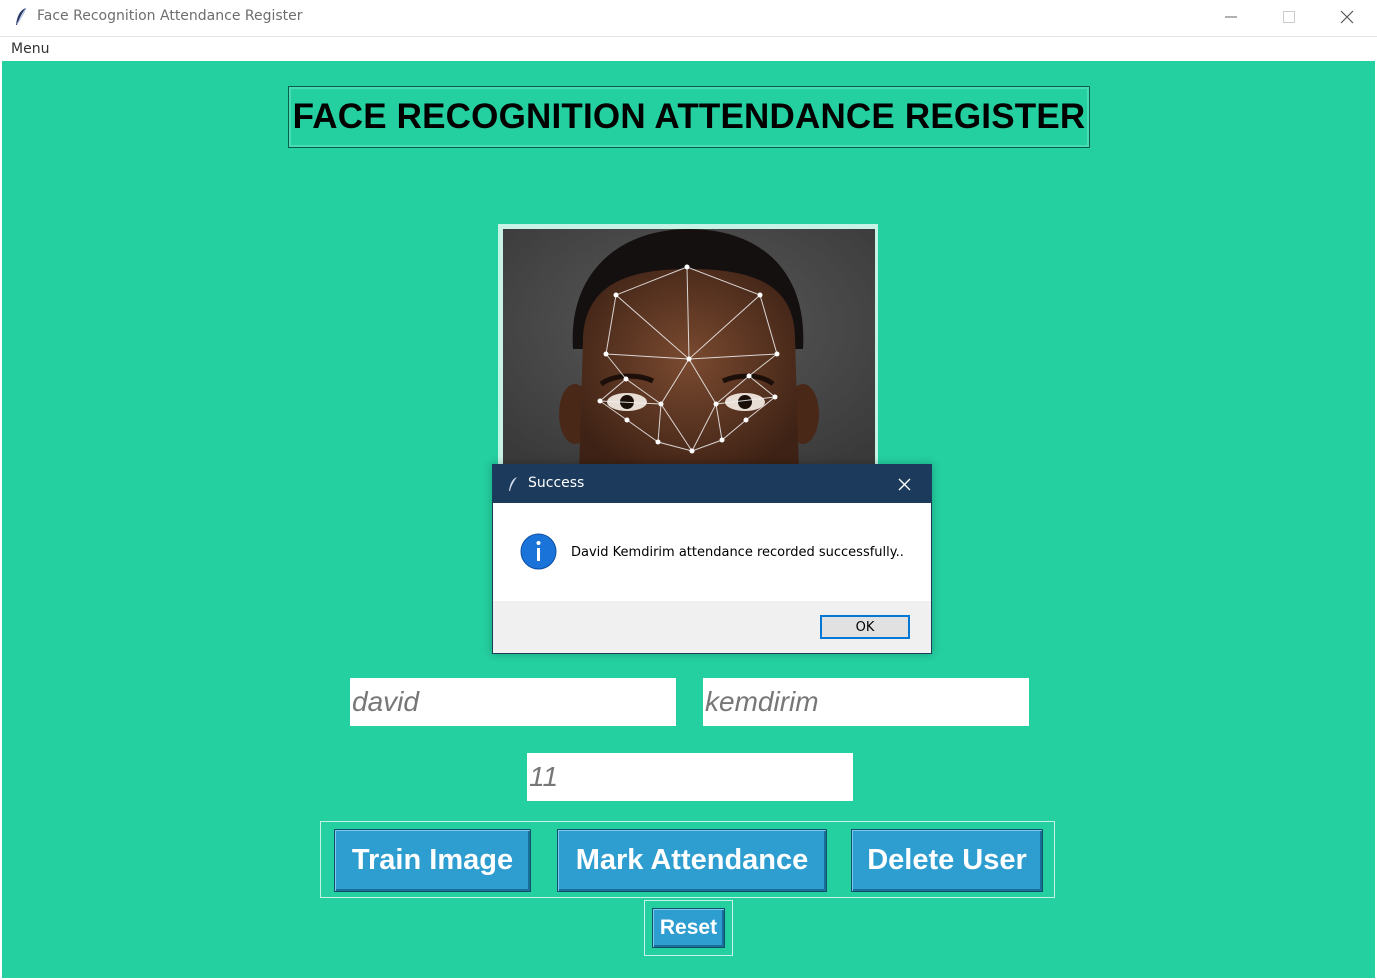 The width and height of the screenshot is (1377, 980). Describe the element at coordinates (712, 484) in the screenshot. I see `dialog-titlebar: Success` at that location.